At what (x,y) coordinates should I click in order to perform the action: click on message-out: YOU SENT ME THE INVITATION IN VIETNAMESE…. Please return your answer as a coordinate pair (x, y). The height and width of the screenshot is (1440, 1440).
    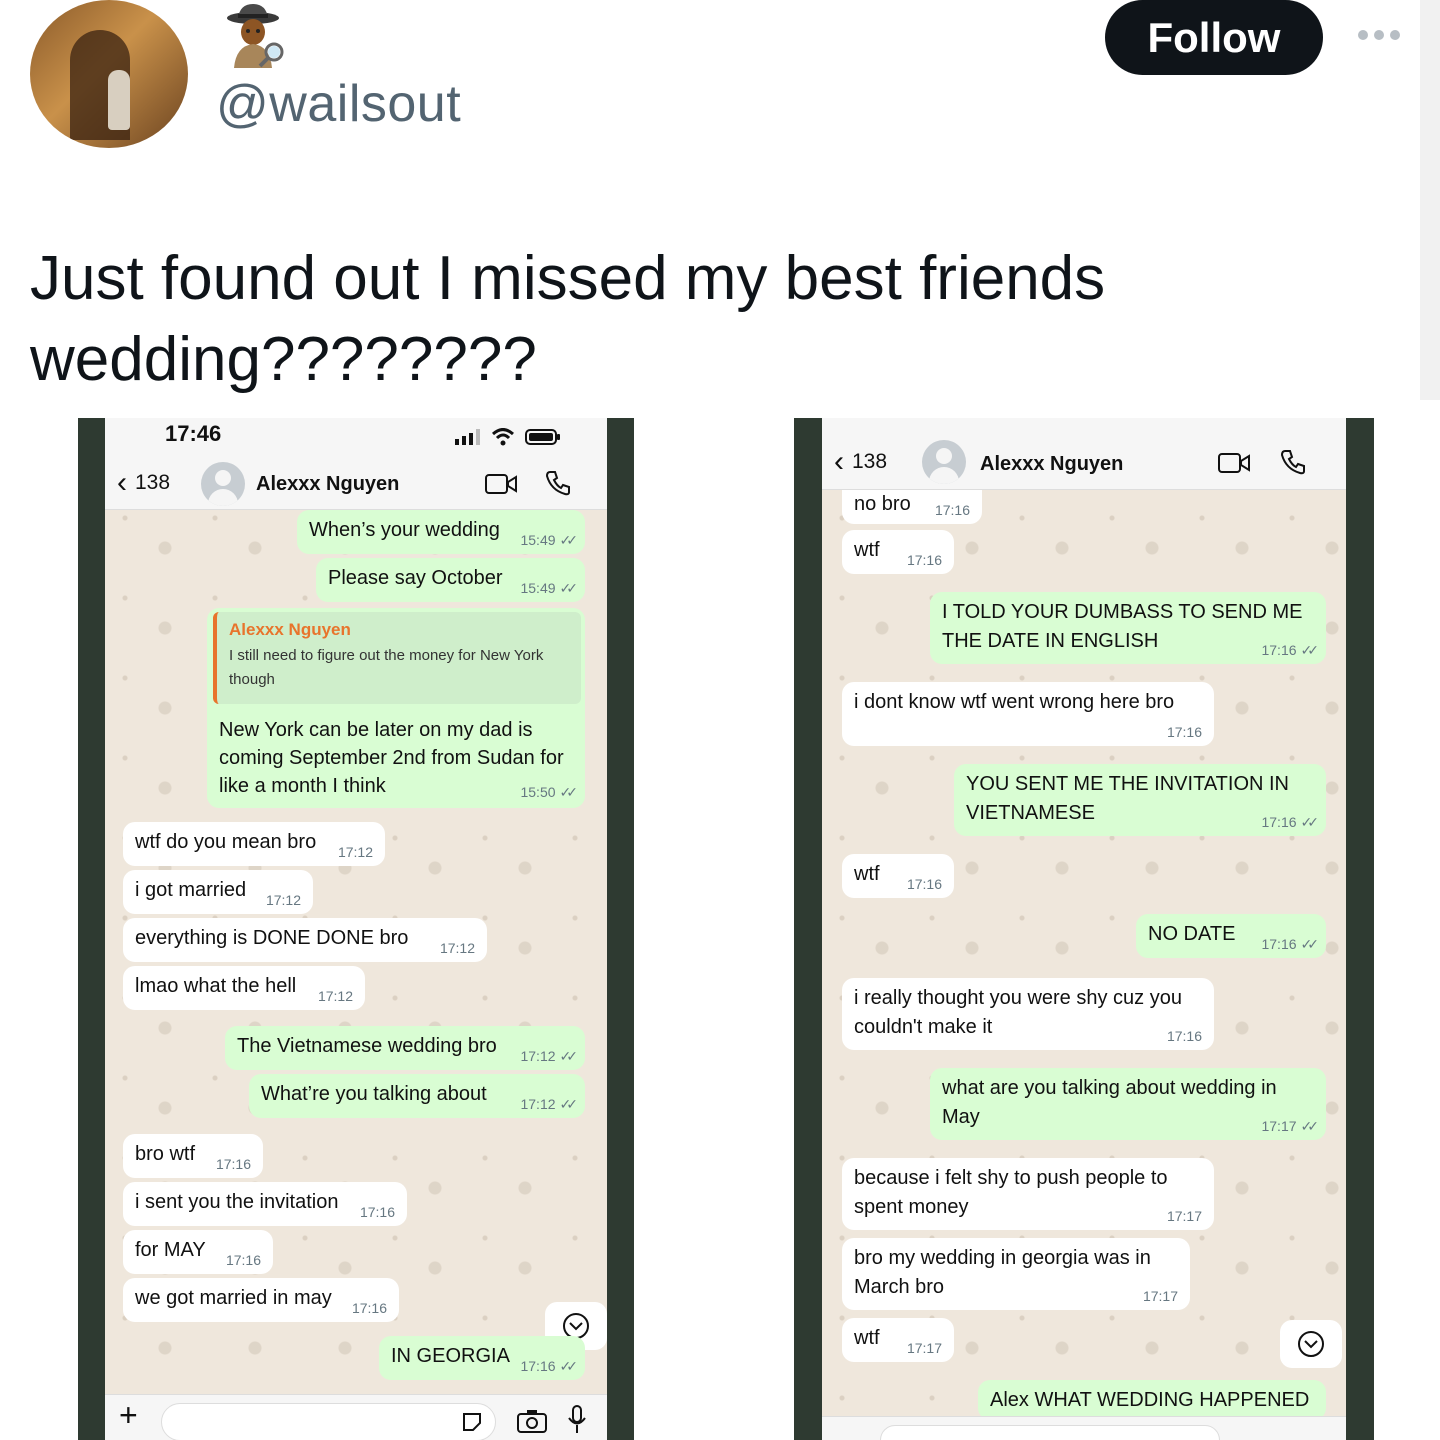
    Looking at the image, I should click on (1140, 800).